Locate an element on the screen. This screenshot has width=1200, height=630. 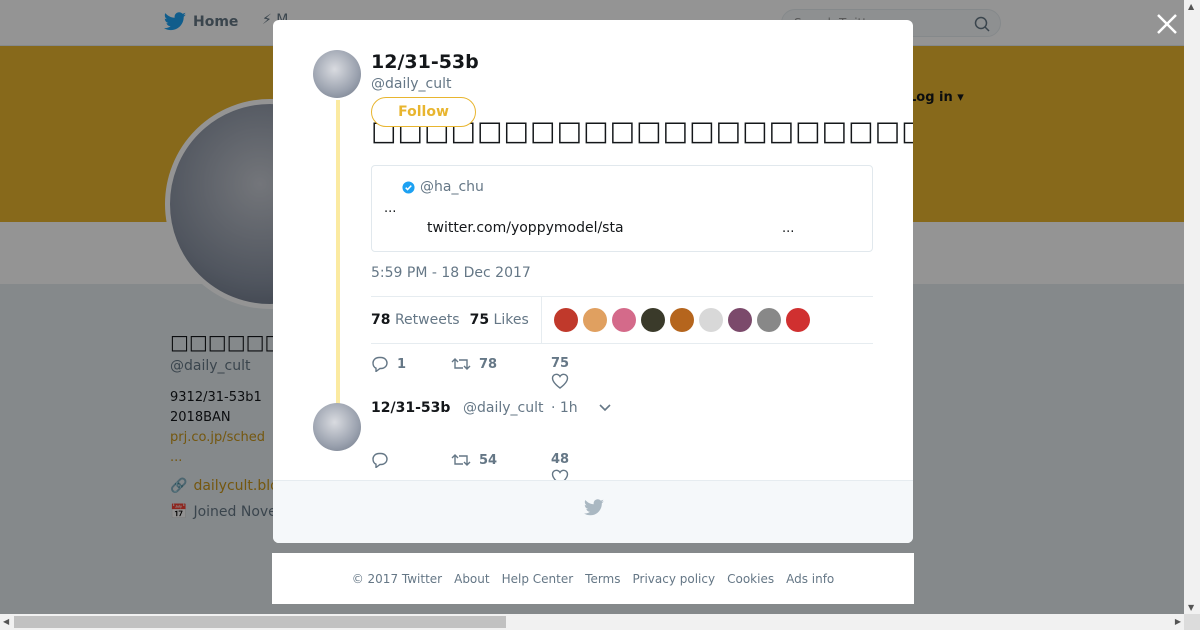
quoted-user: @ha_chu is located at coordinates (443, 187).